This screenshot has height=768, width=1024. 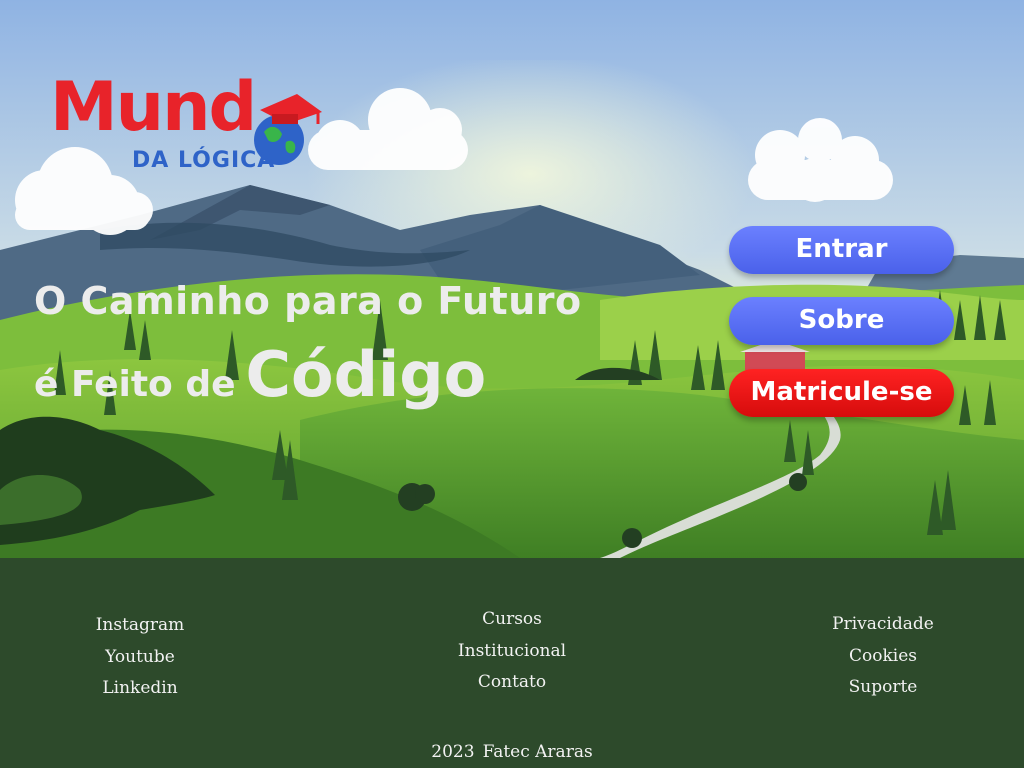 What do you see at coordinates (537, 752) in the screenshot?
I see `copyright-institution: Fatec Araras` at bounding box center [537, 752].